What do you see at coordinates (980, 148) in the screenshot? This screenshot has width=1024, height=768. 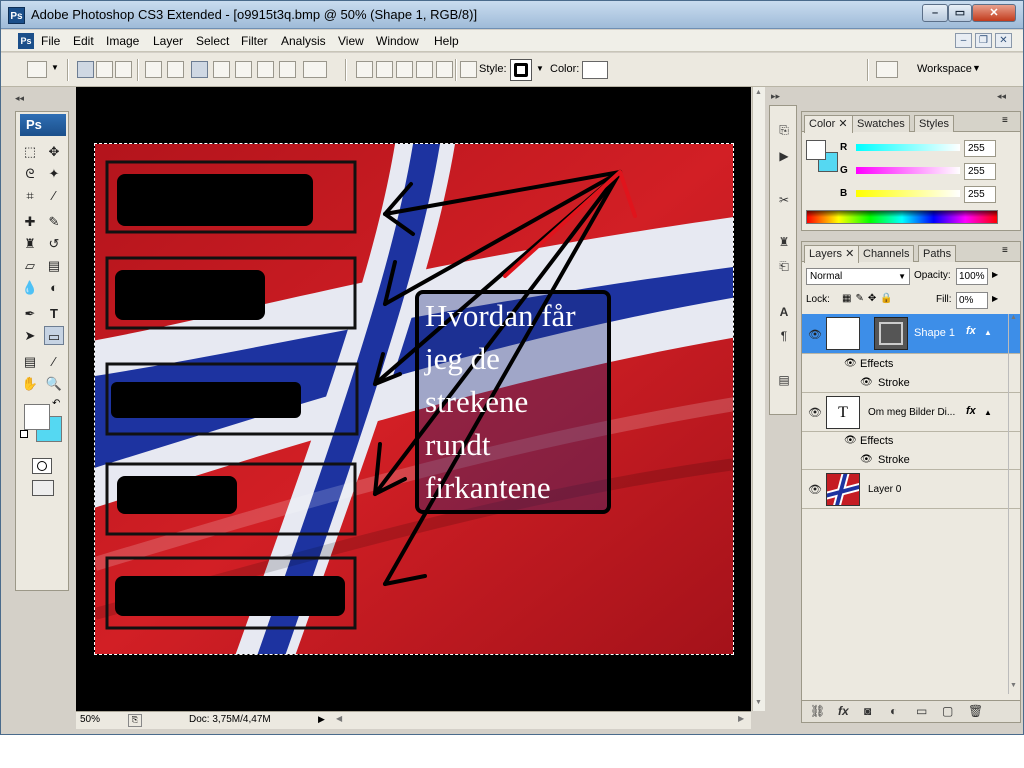 I see `red-value: 255` at bounding box center [980, 148].